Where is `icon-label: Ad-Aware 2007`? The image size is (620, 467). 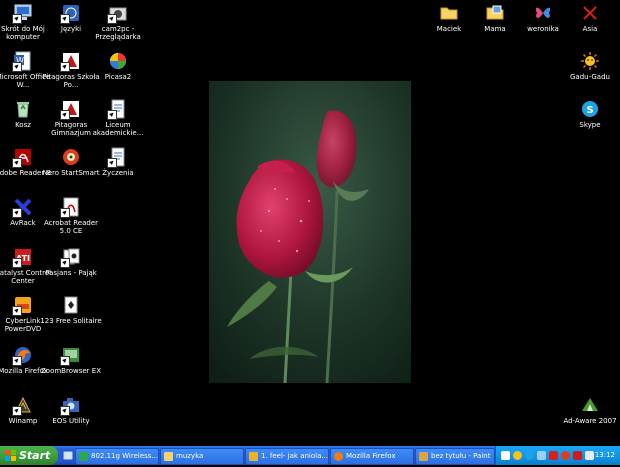 icon-label: Ad-Aware 2007 is located at coordinates (590, 421).